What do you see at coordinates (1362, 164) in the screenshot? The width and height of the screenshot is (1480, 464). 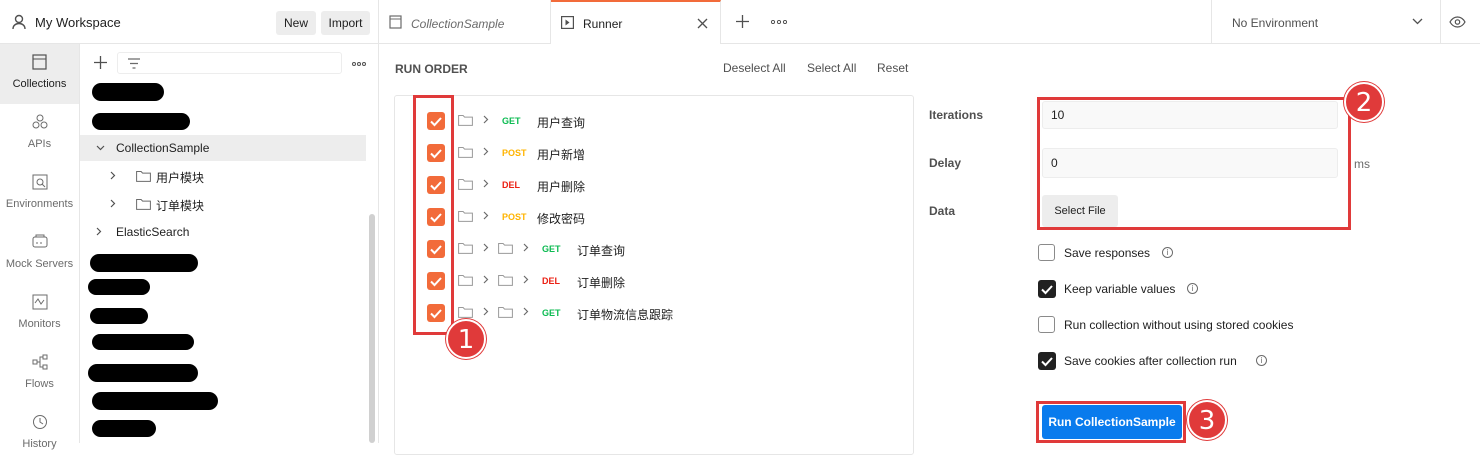 I see `delay-unit: ms` at bounding box center [1362, 164].